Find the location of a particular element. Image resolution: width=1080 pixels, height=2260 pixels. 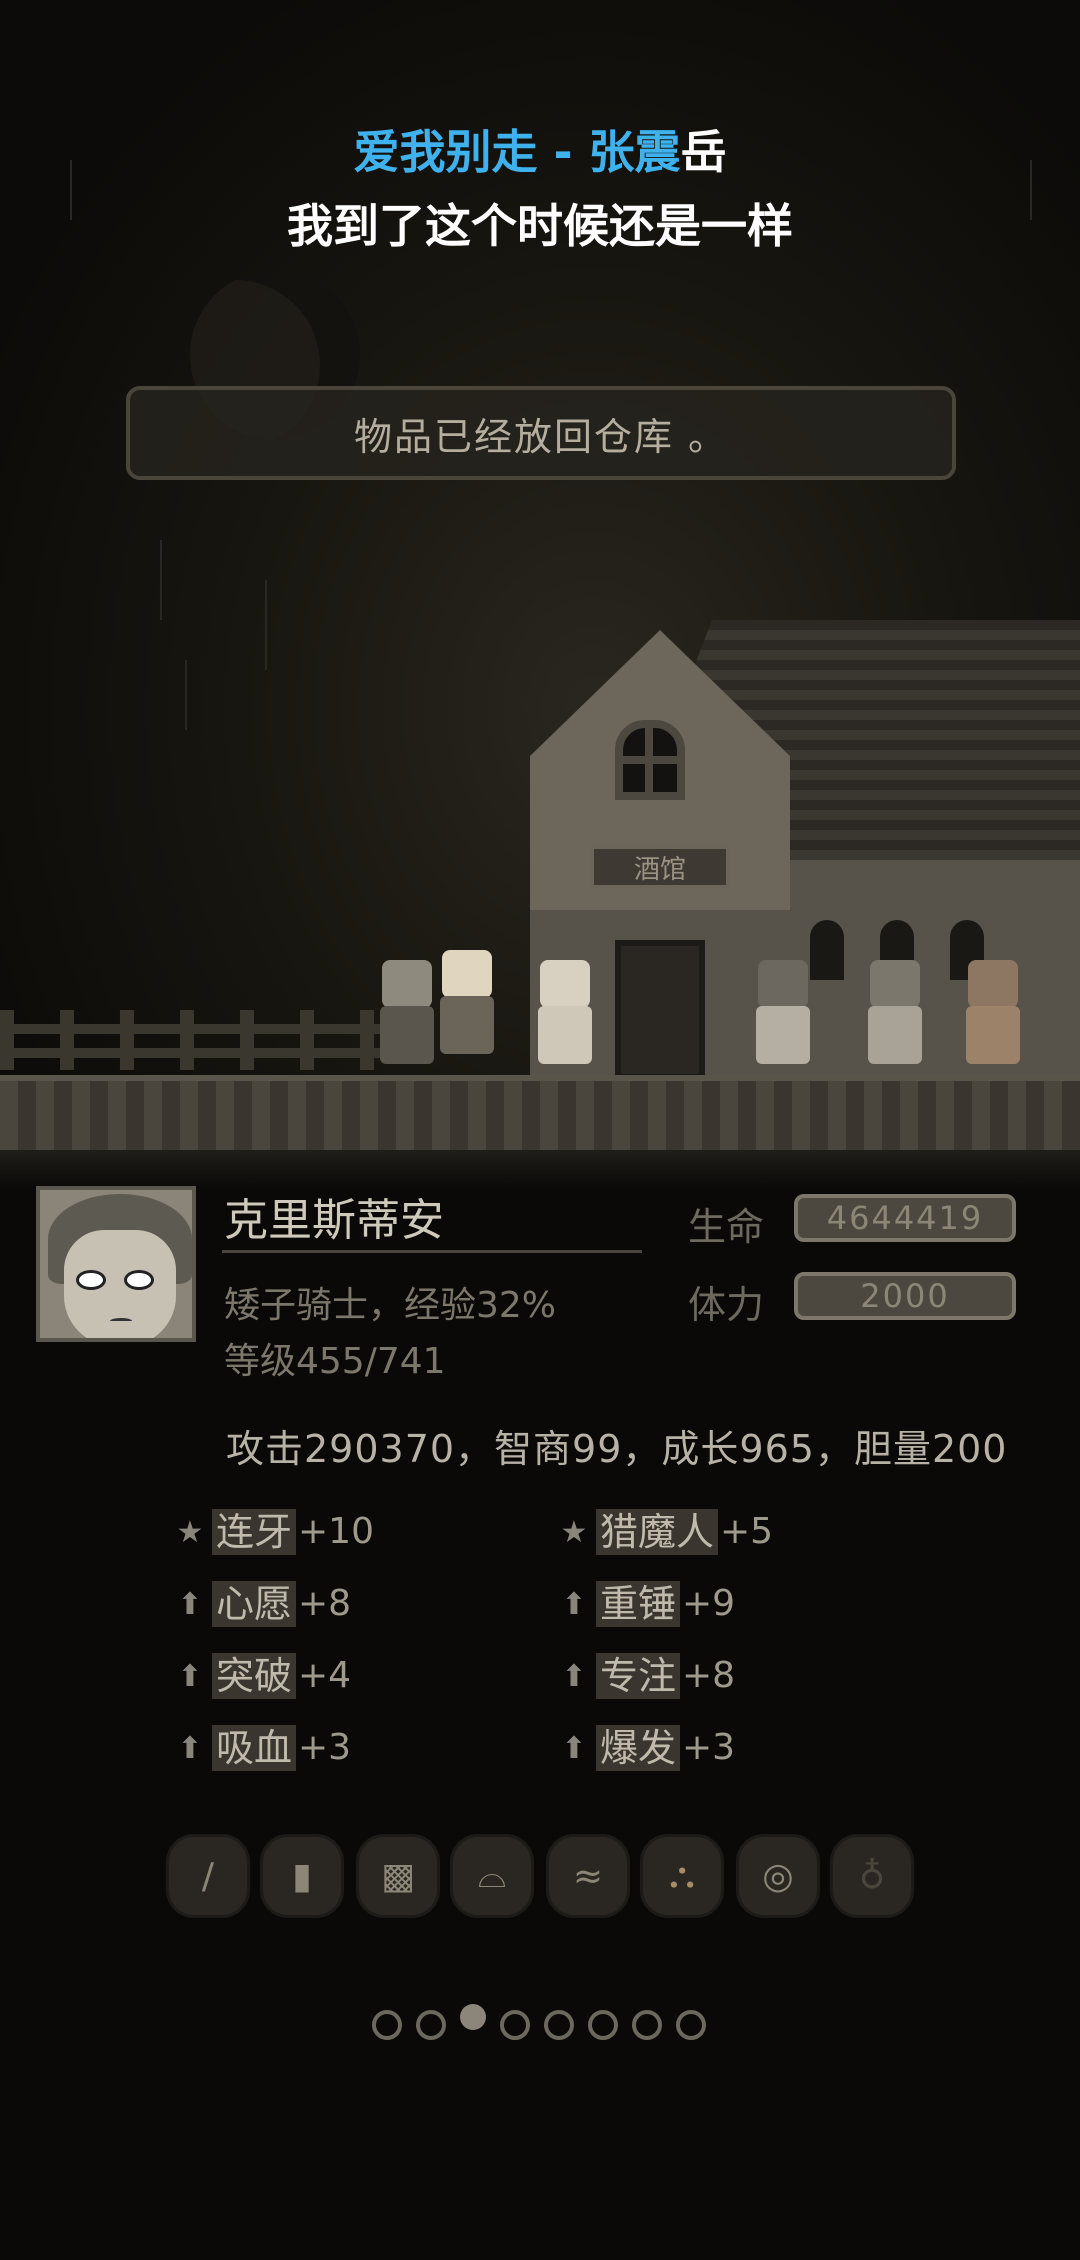

portrait-mouth is located at coordinates (121, 1321).